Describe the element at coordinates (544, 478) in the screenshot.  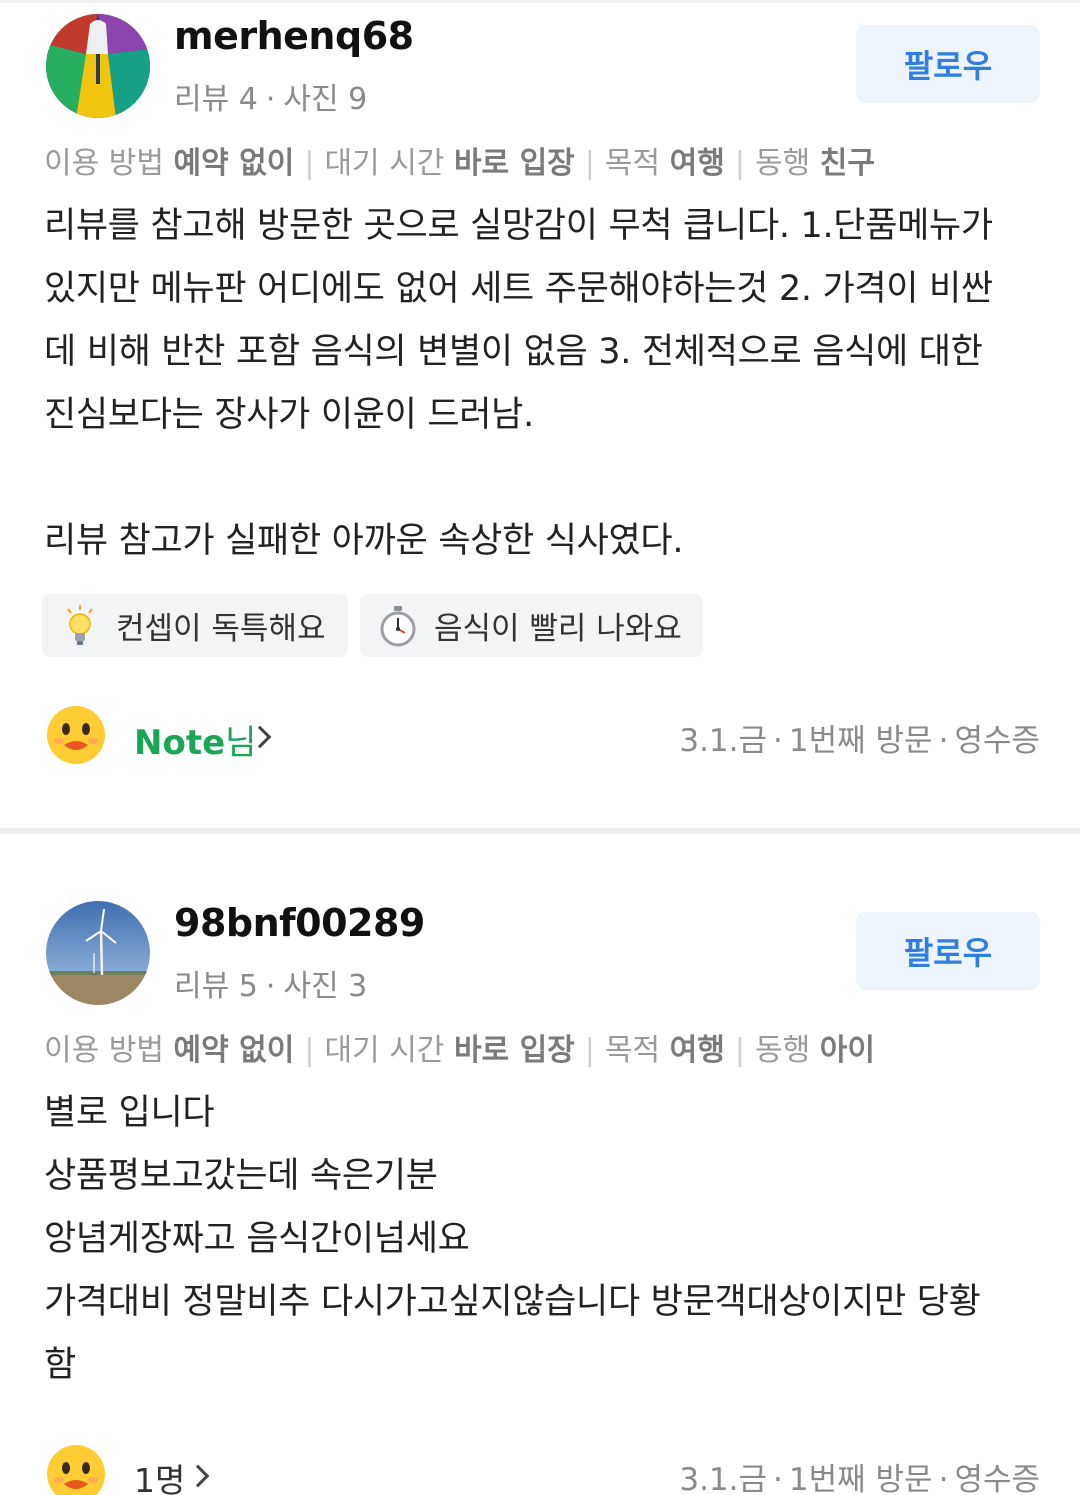
I see `review-line` at that location.